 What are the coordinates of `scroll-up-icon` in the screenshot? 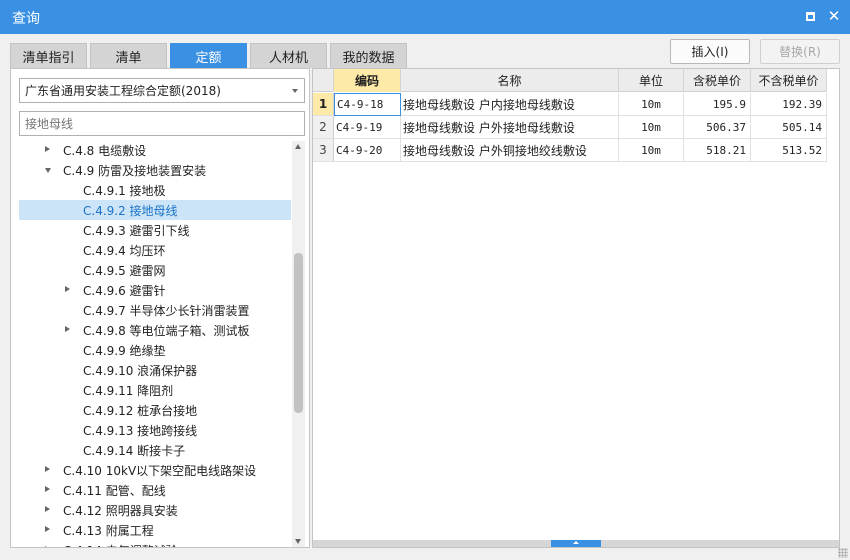 It's located at (298, 146).